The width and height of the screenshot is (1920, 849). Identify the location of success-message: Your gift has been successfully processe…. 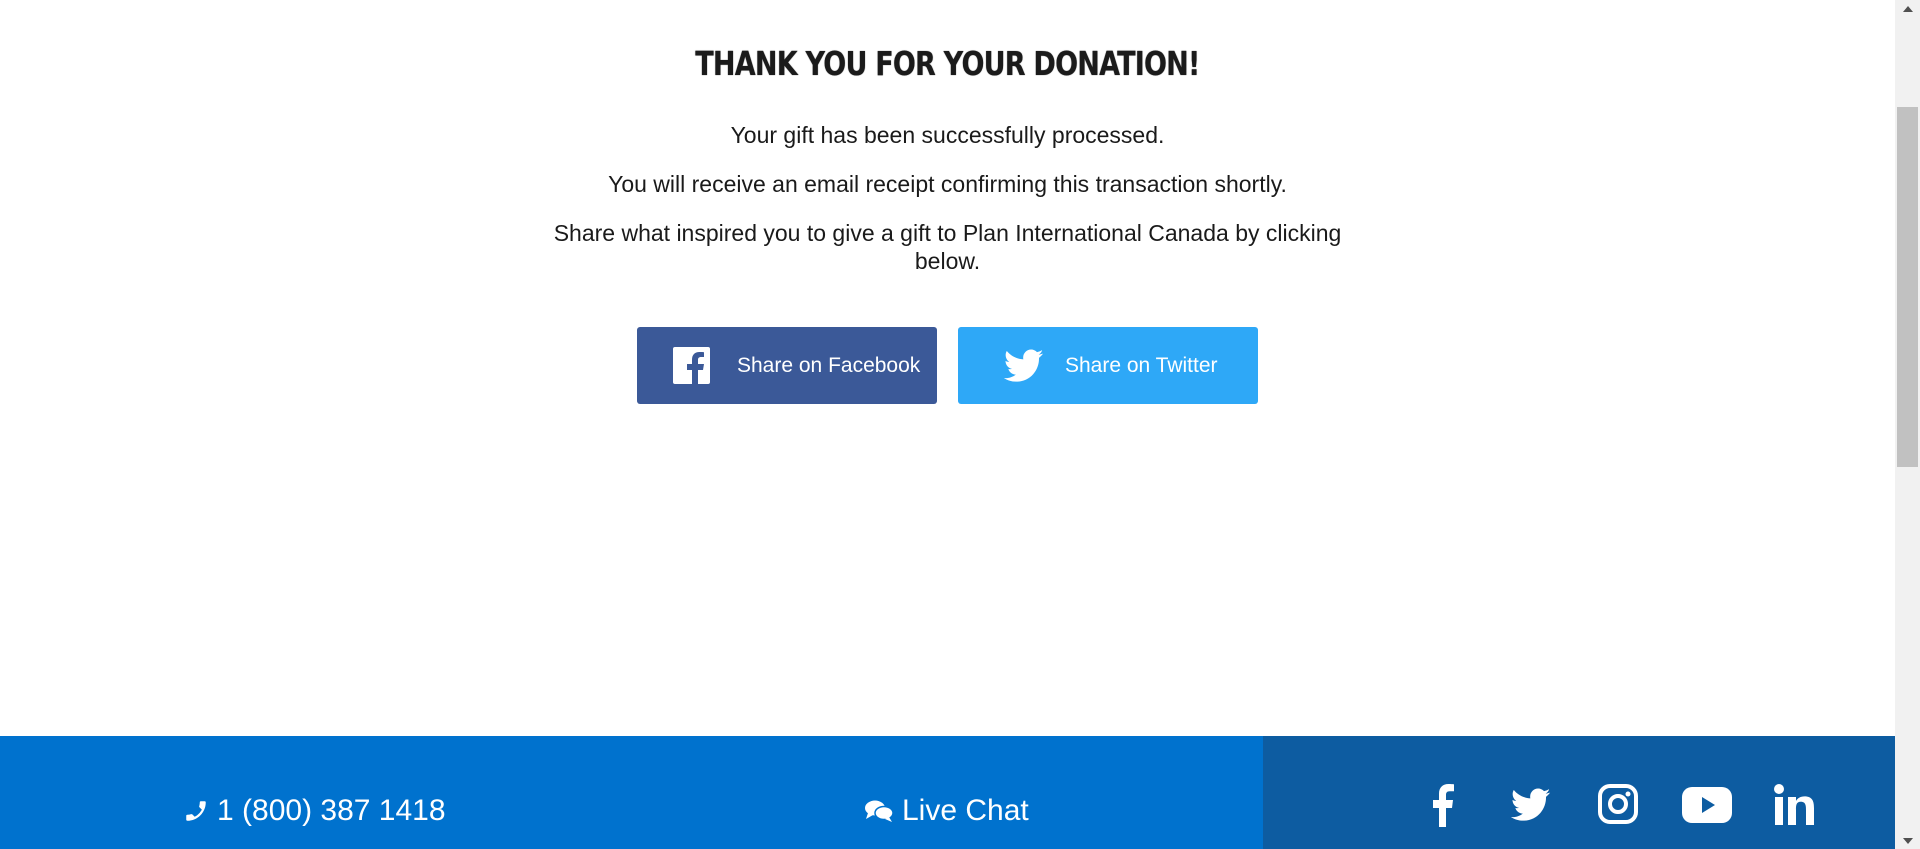
(947, 135).